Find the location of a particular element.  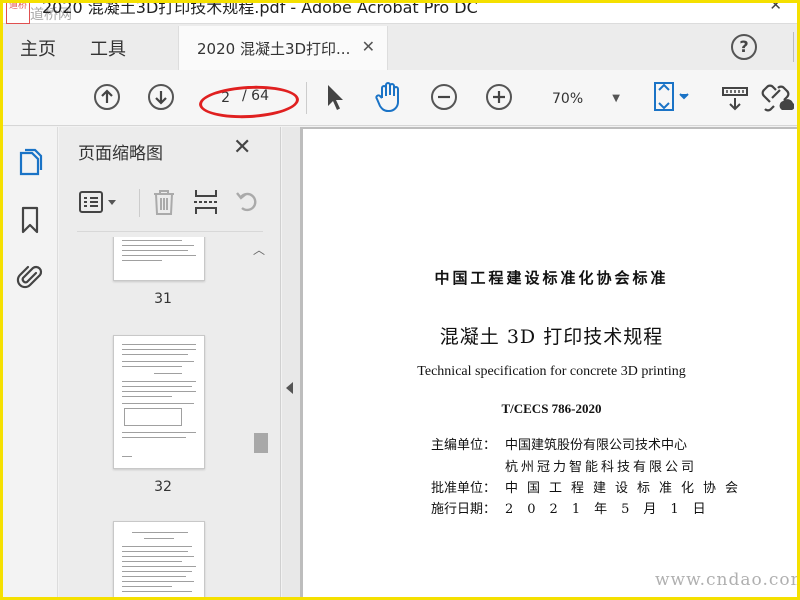

previous-page-button is located at coordinates (107, 97).